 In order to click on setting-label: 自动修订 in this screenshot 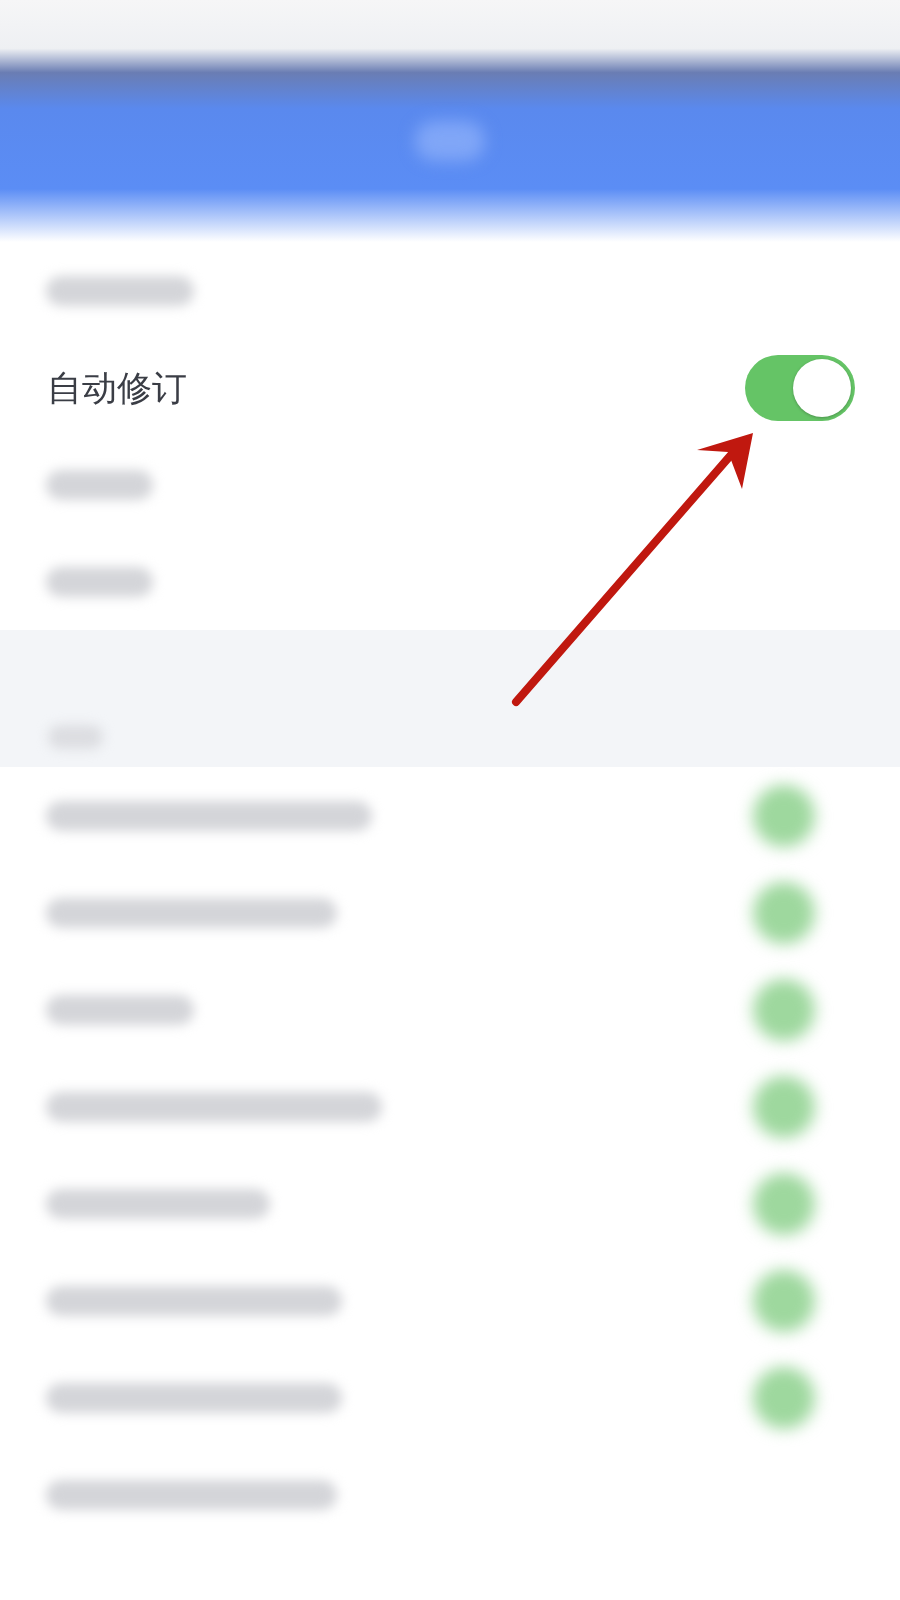, I will do `click(117, 387)`.